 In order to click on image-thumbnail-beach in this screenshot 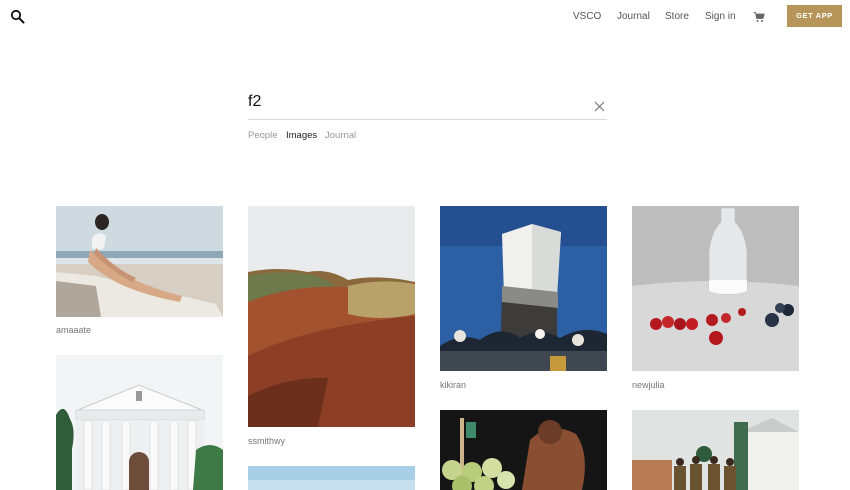, I will do `click(139, 261)`.